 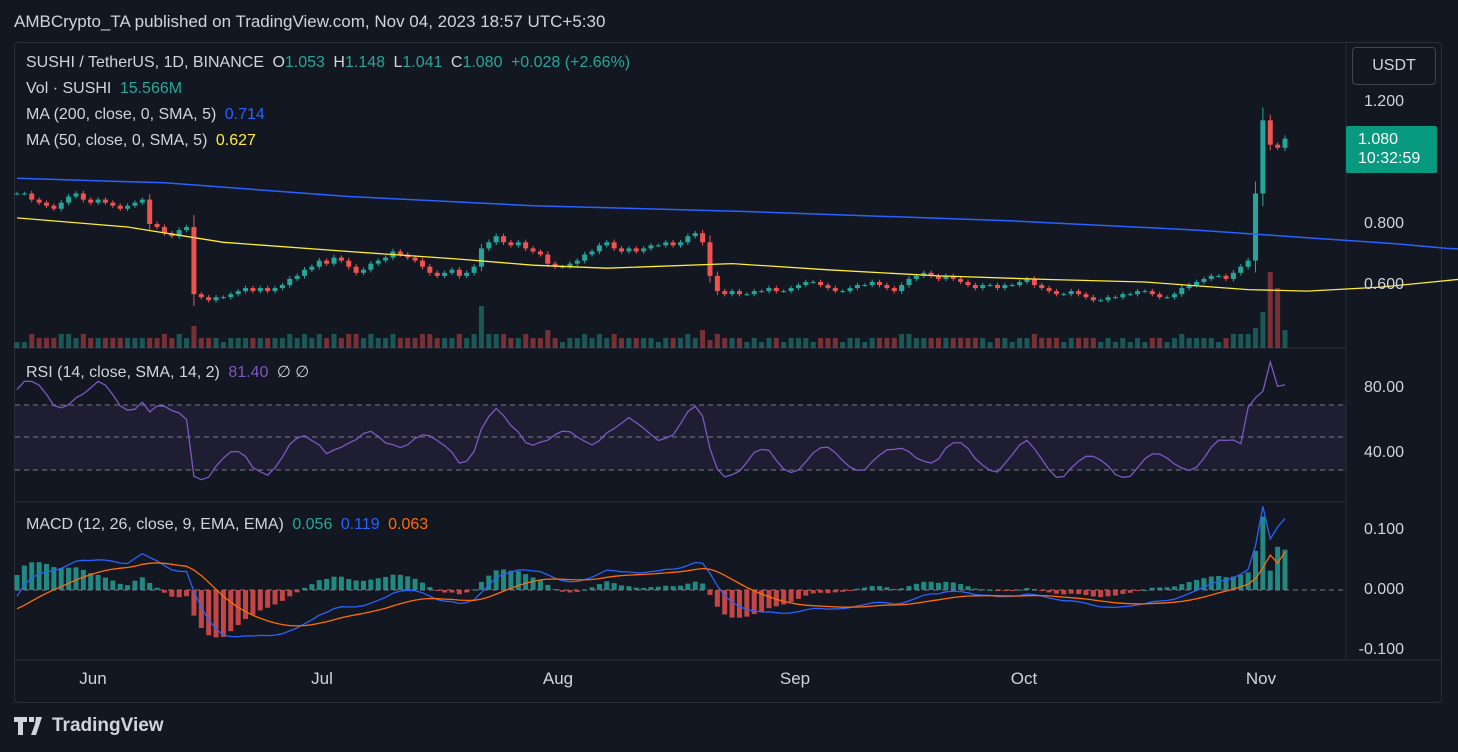 I want to click on currency-button: USDT, so click(x=1394, y=66).